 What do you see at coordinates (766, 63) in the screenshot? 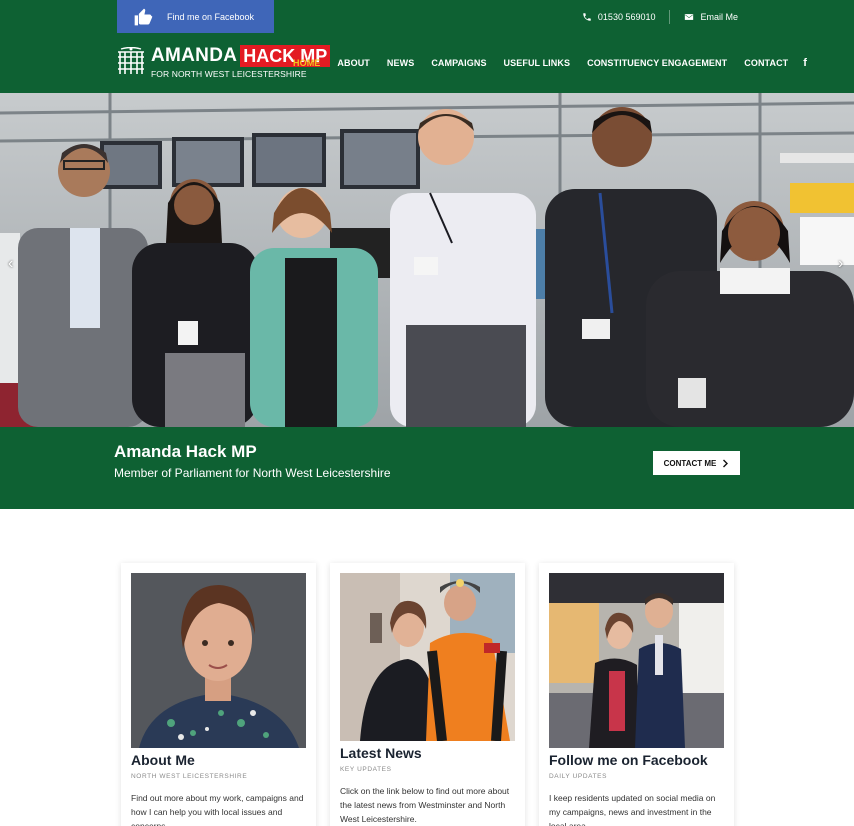
I see `nav-contact: CONTACT` at bounding box center [766, 63].